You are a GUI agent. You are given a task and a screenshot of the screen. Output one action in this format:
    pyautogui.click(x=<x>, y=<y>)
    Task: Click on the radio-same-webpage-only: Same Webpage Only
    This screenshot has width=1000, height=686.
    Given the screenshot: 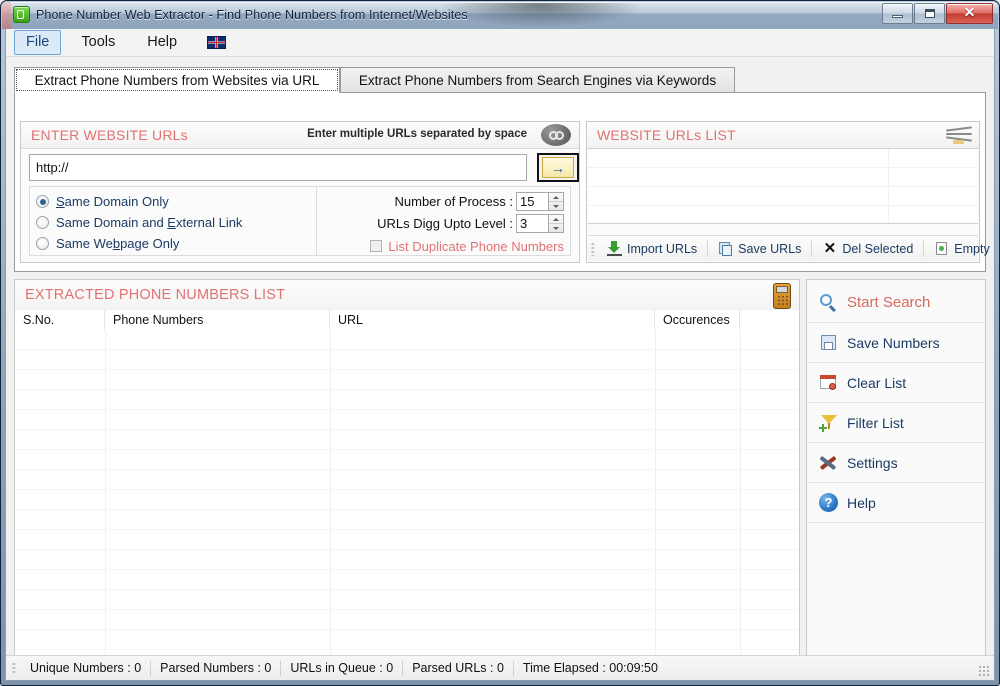 What is the action you would take?
    pyautogui.click(x=176, y=243)
    